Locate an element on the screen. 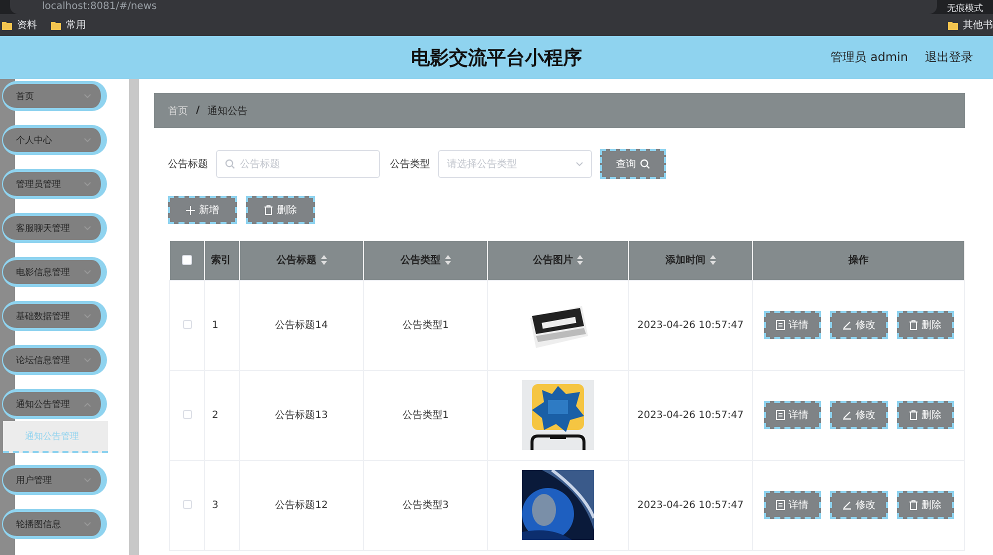 The height and width of the screenshot is (555, 993). table-cell: 公告类型3 is located at coordinates (426, 505).